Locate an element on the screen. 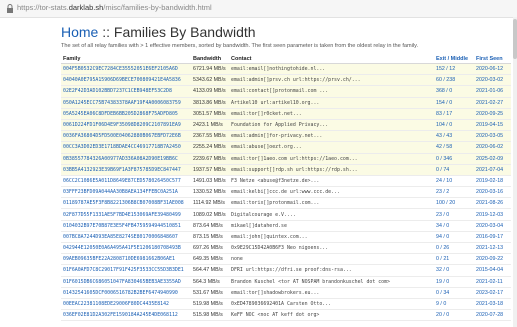 The width and height of the screenshot is (517, 327). exit-middle-link: 100 / 20 is located at coordinates (454, 203).